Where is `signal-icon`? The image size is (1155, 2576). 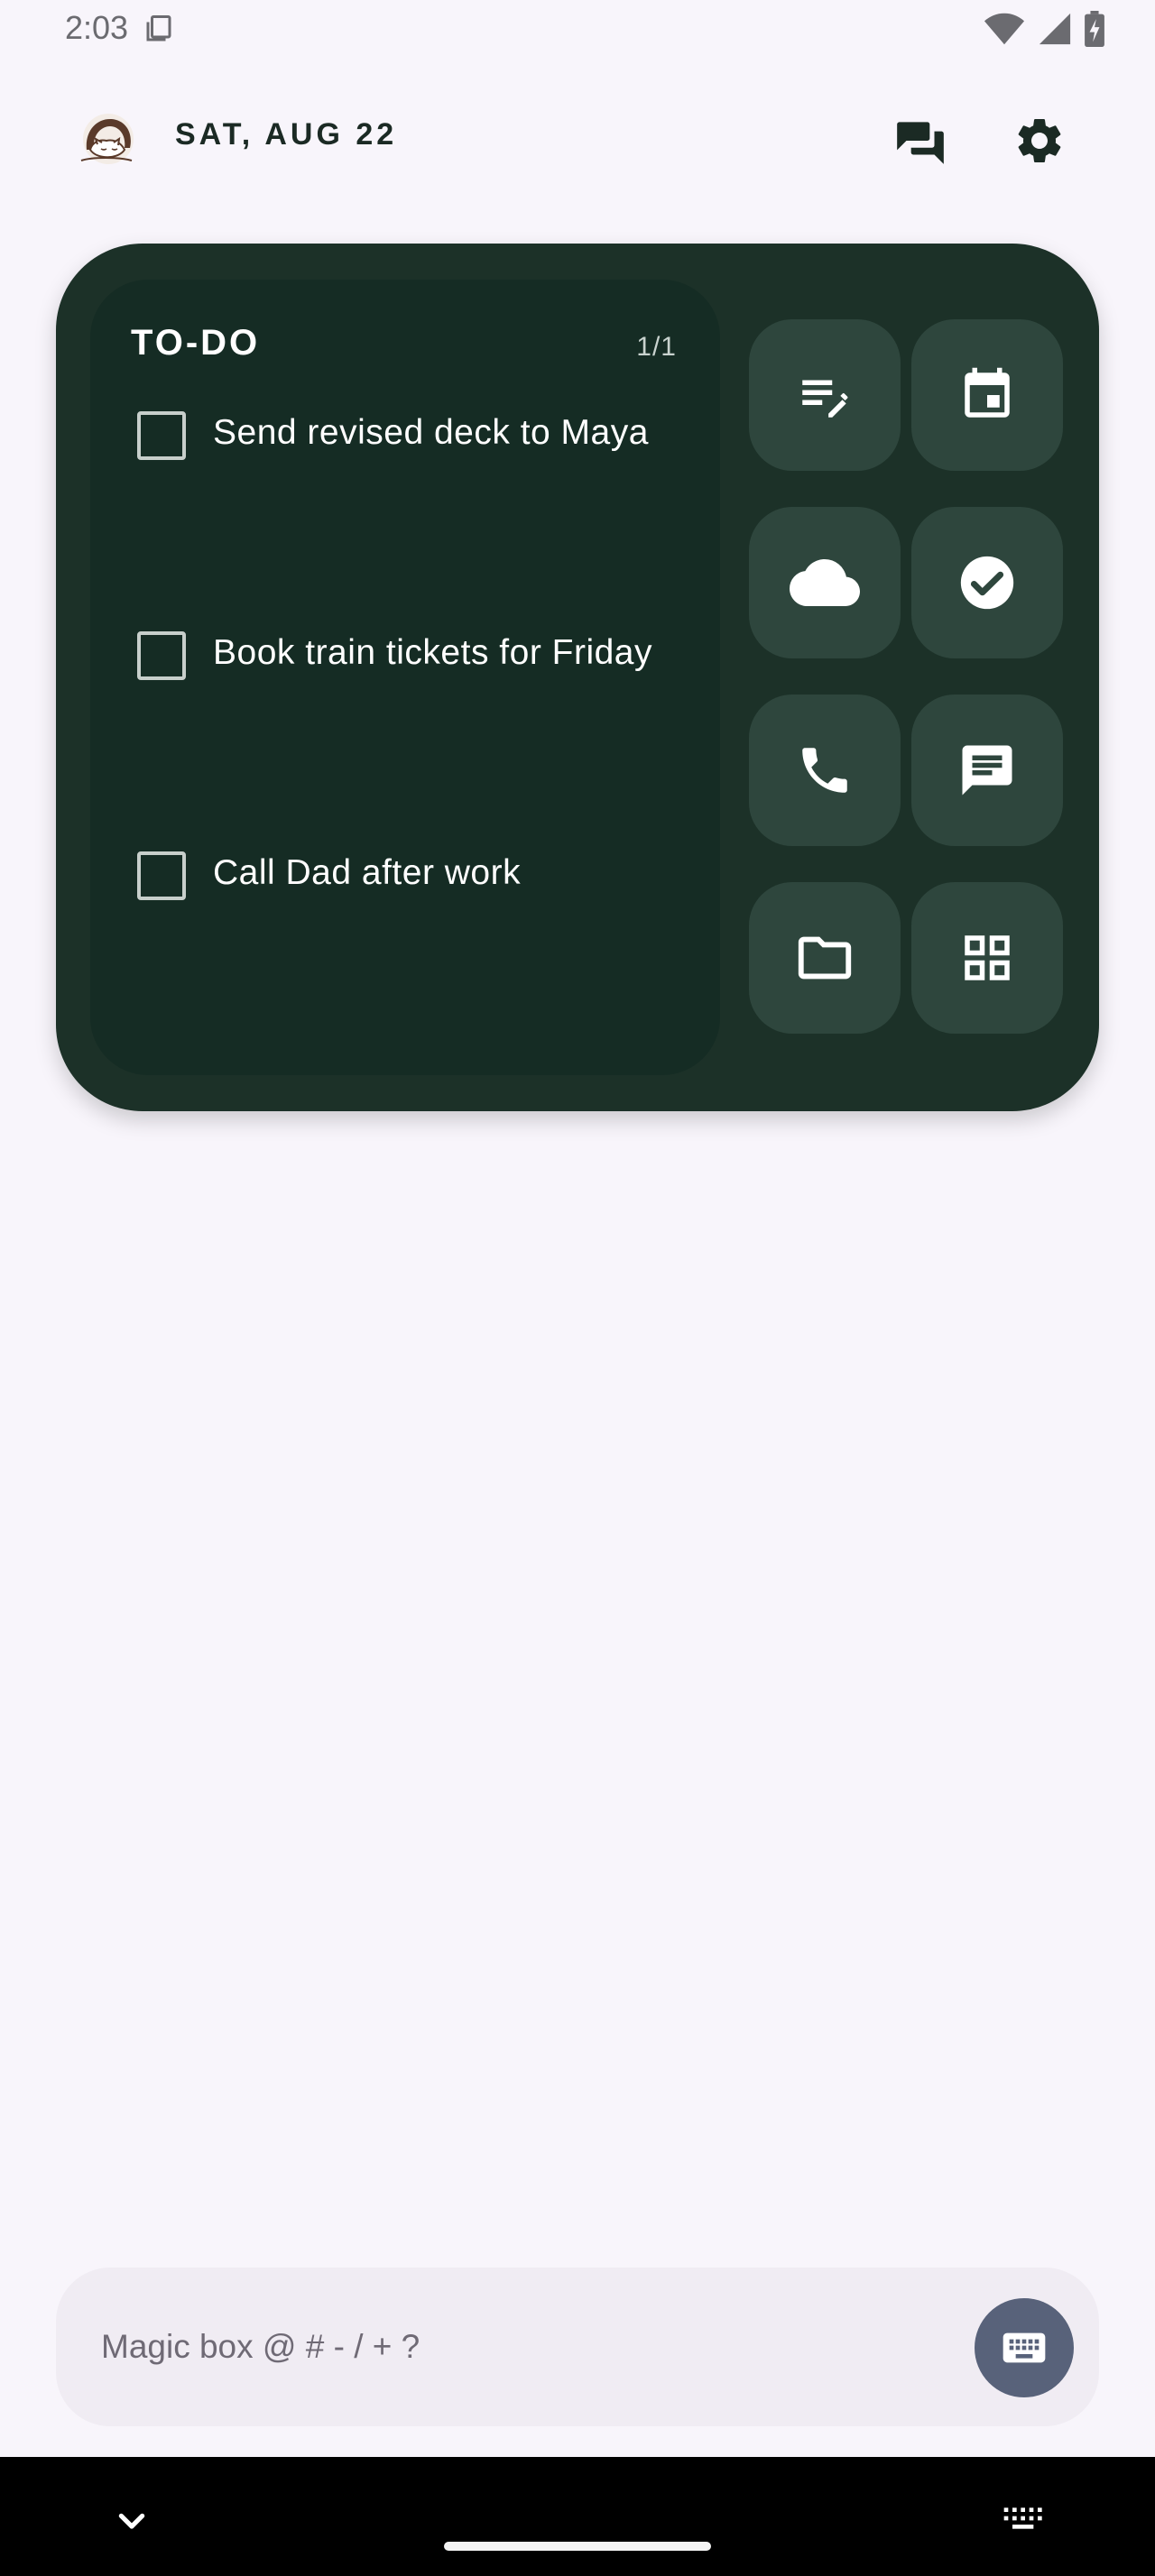
signal-icon is located at coordinates (1055, 29).